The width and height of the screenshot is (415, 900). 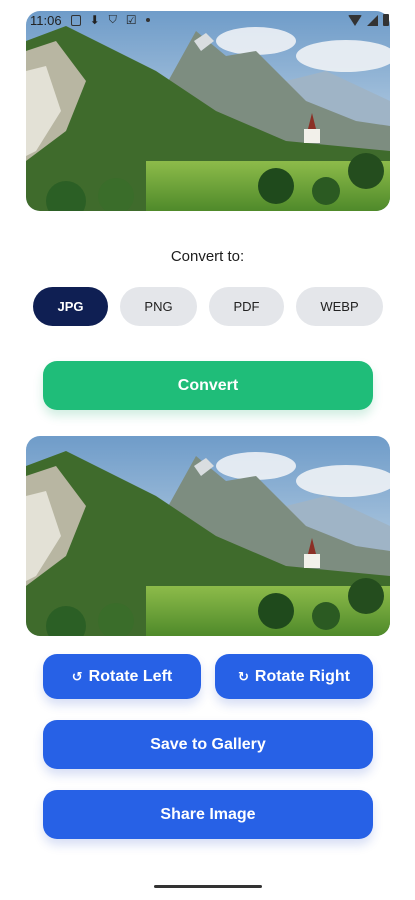 What do you see at coordinates (208, 306) in the screenshot?
I see `format-selector: JPG PNG PDF WEBP` at bounding box center [208, 306].